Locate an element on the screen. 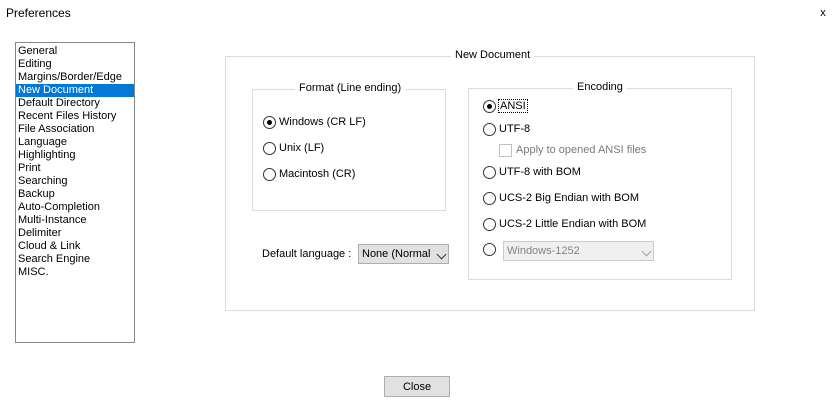  checkbox-label: Apply to opened ANSI files is located at coordinates (581, 150).